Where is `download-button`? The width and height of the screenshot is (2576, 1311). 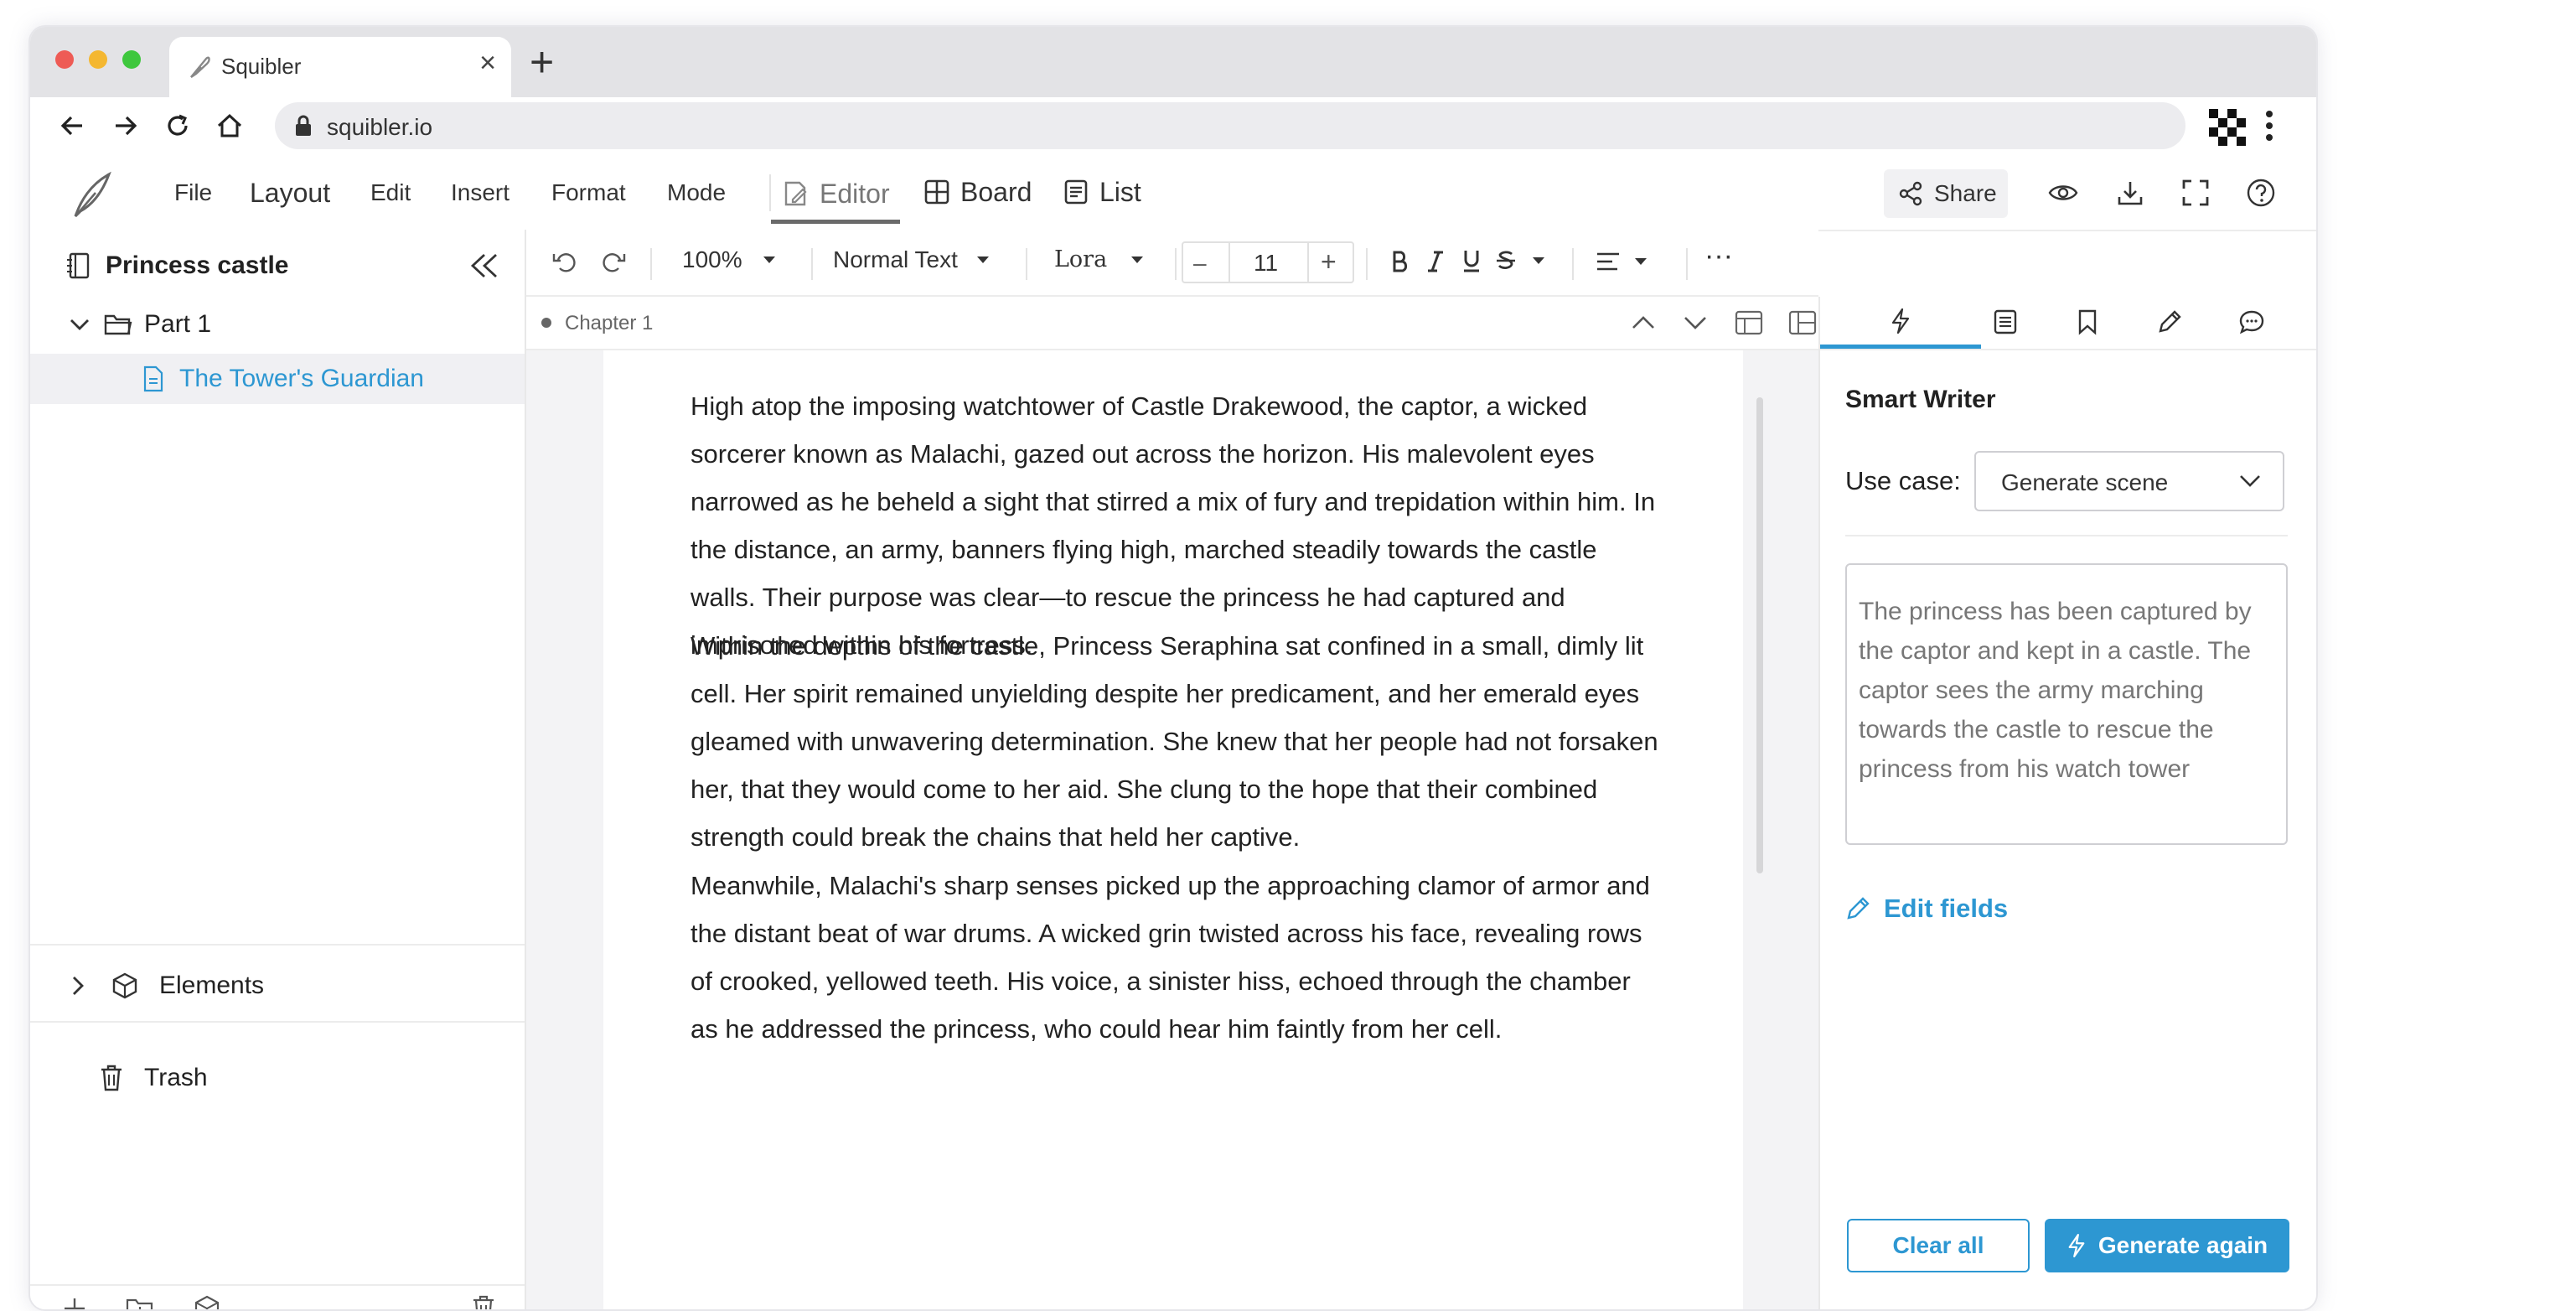
download-button is located at coordinates (2130, 192).